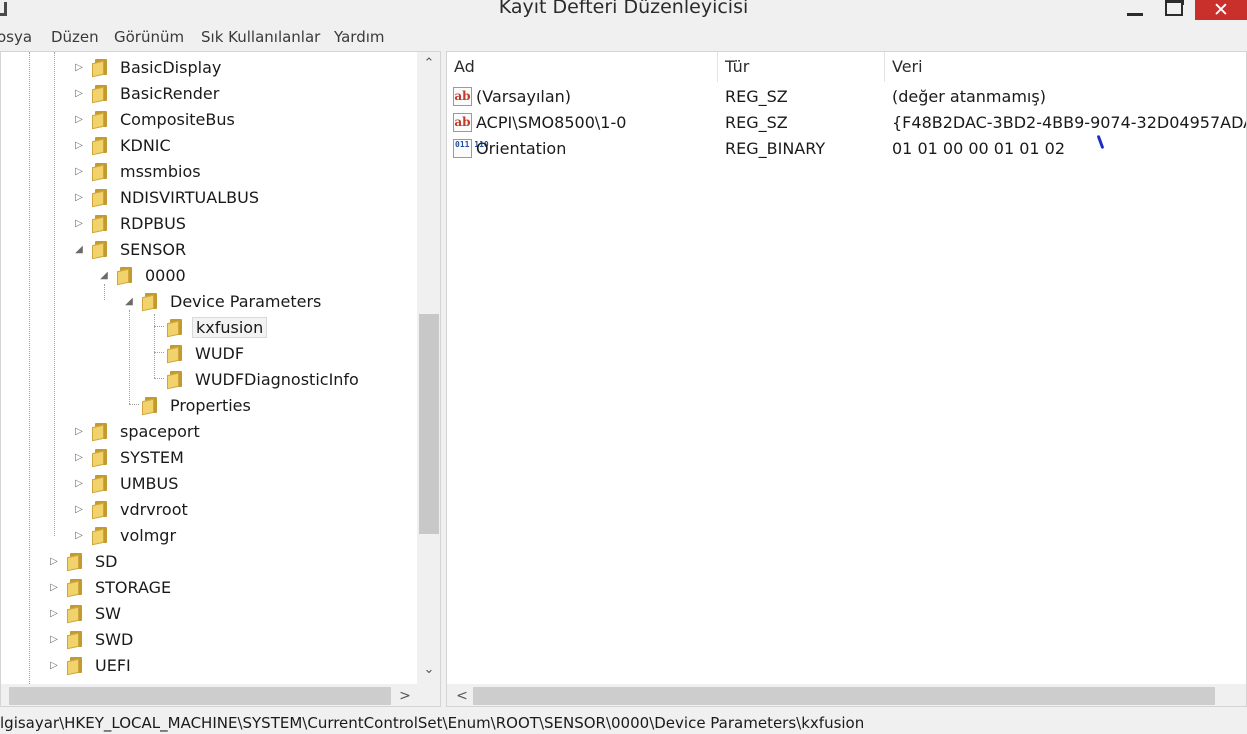  I want to click on tree-item-label: spaceport, so click(160, 431).